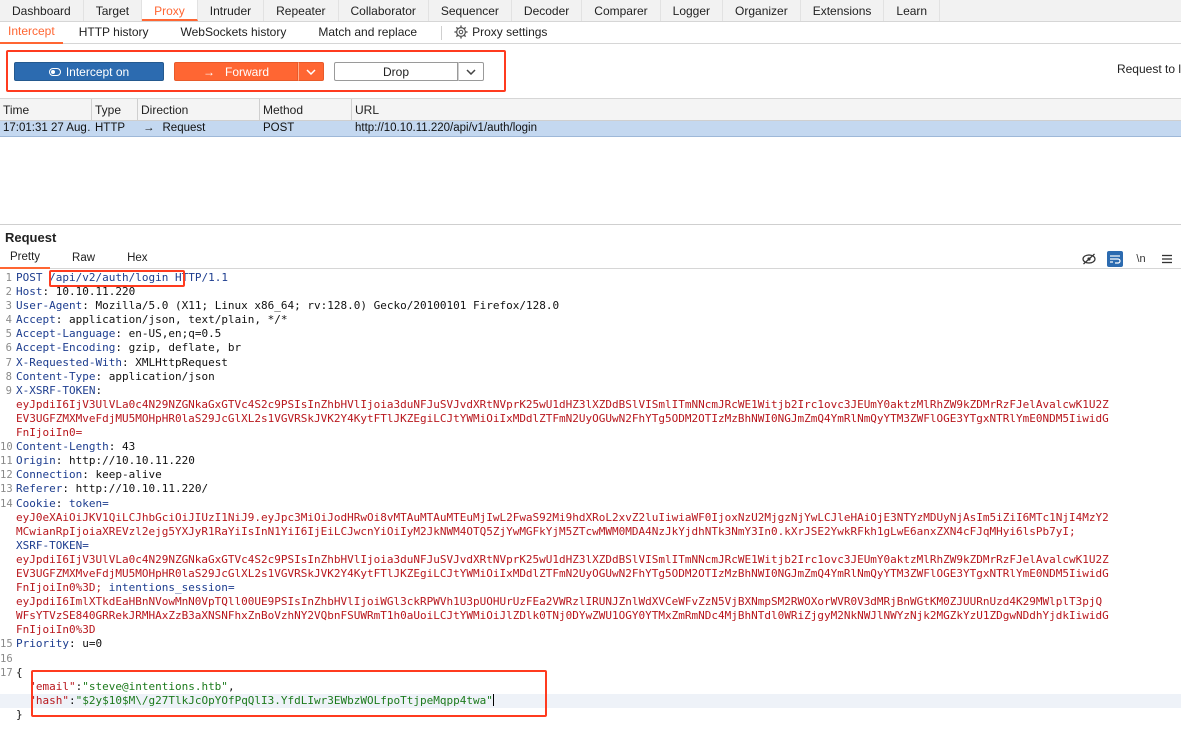 The height and width of the screenshot is (733, 1181). I want to click on highlight-box-body, so click(289, 693).